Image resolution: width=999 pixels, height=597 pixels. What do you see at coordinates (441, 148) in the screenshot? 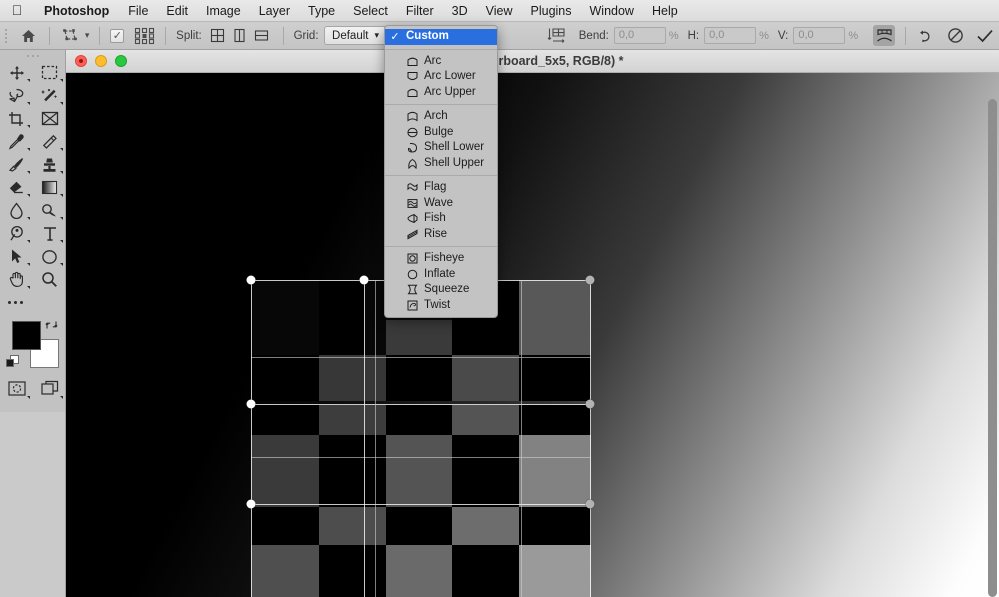
I see `menu-item-shell-lower: Shell Lower` at bounding box center [441, 148].